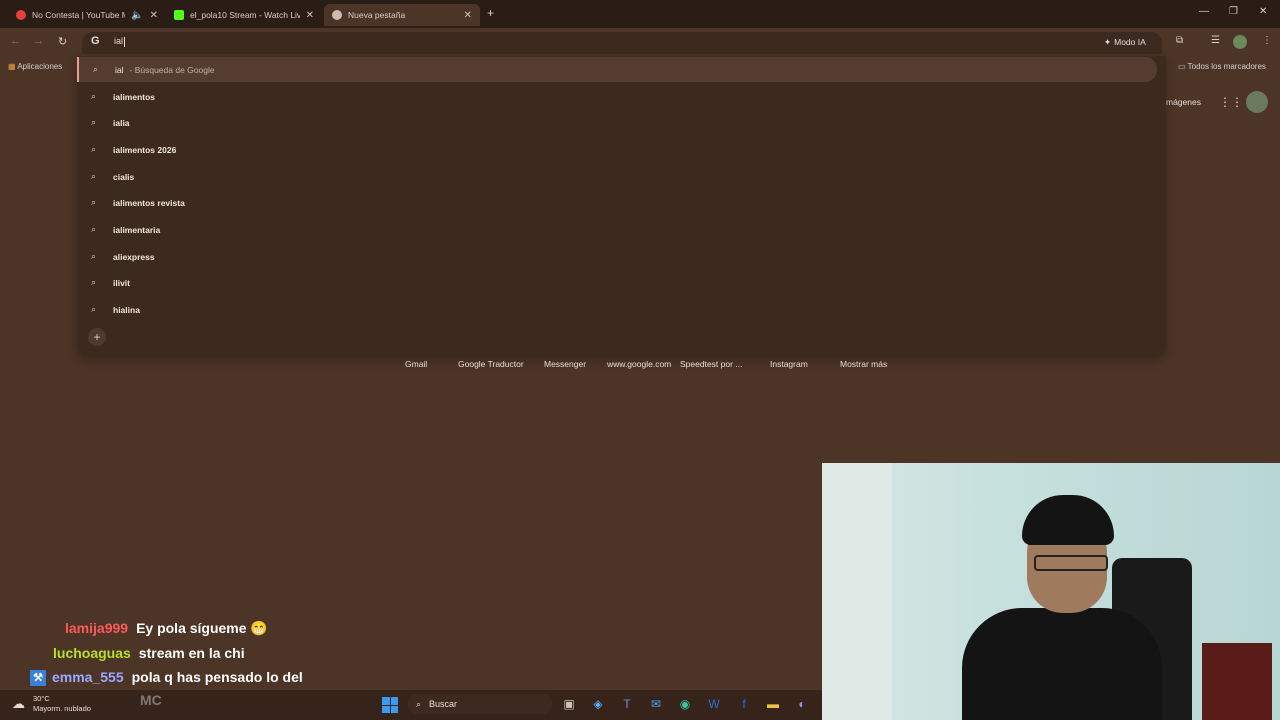 This screenshot has width=1280, height=720. Describe the element at coordinates (217, 677) in the screenshot. I see `chat-text: pola q has pensado lo del` at that location.